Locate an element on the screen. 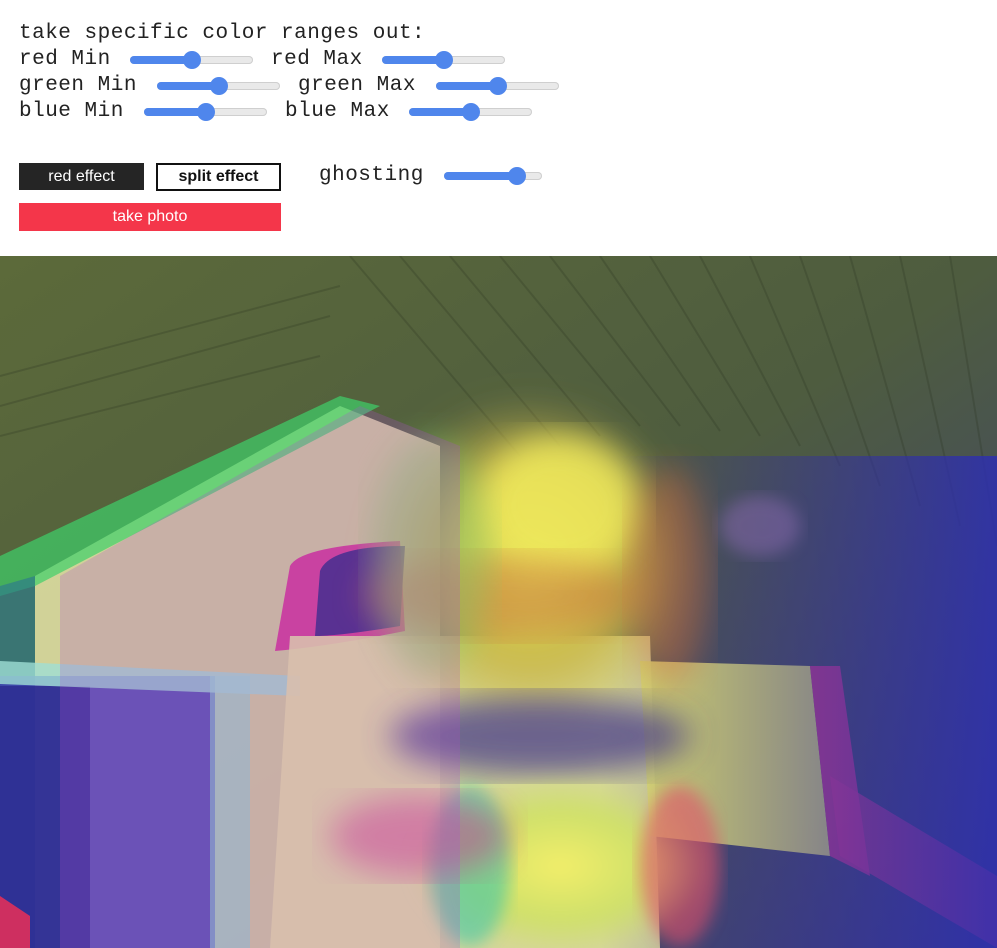 The image size is (997, 948). green-max-slider is located at coordinates (497, 86).